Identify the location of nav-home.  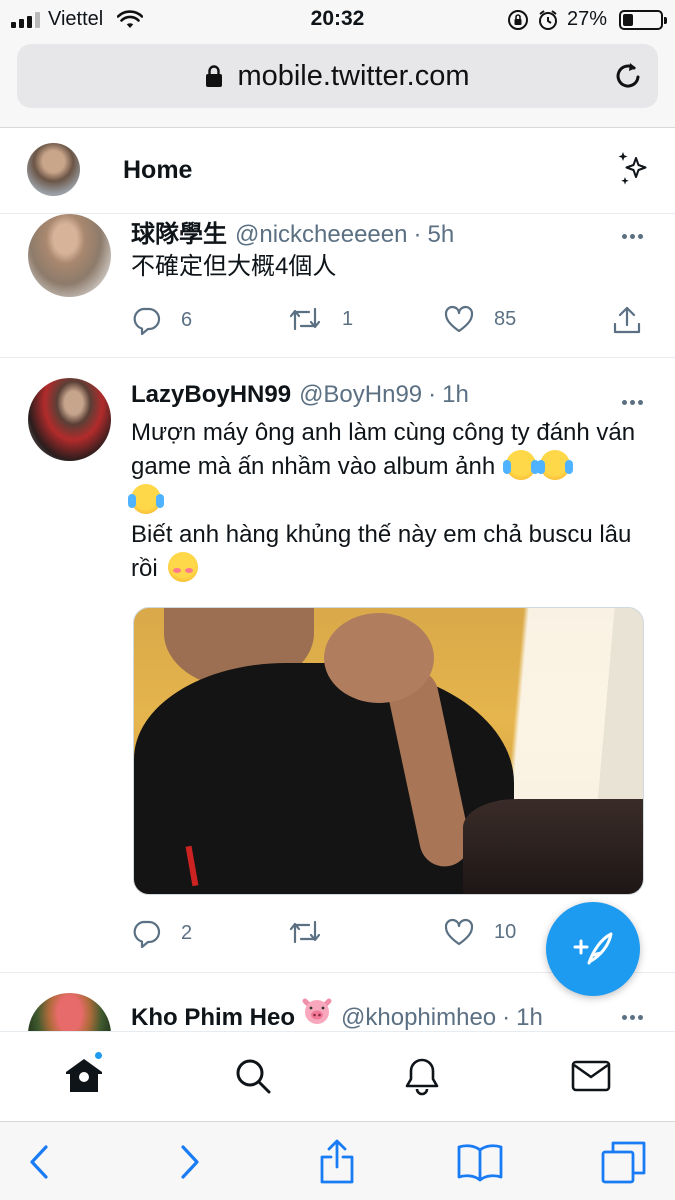
(84, 1074).